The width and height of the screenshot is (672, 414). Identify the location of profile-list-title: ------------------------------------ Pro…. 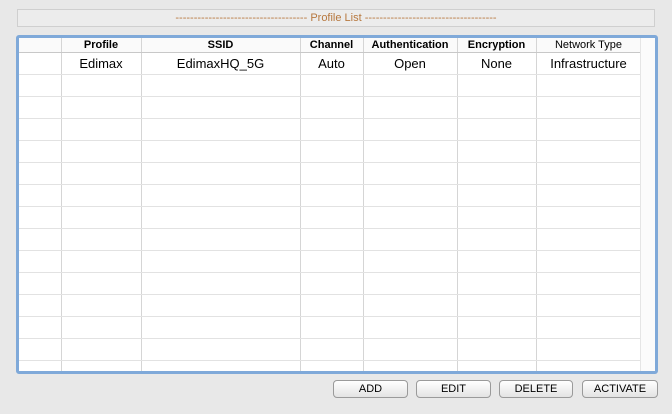
(336, 18).